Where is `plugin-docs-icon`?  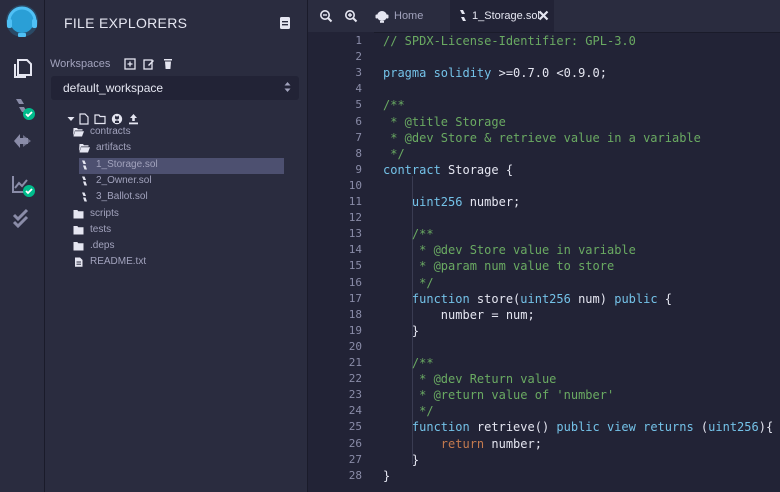 plugin-docs-icon is located at coordinates (285, 23).